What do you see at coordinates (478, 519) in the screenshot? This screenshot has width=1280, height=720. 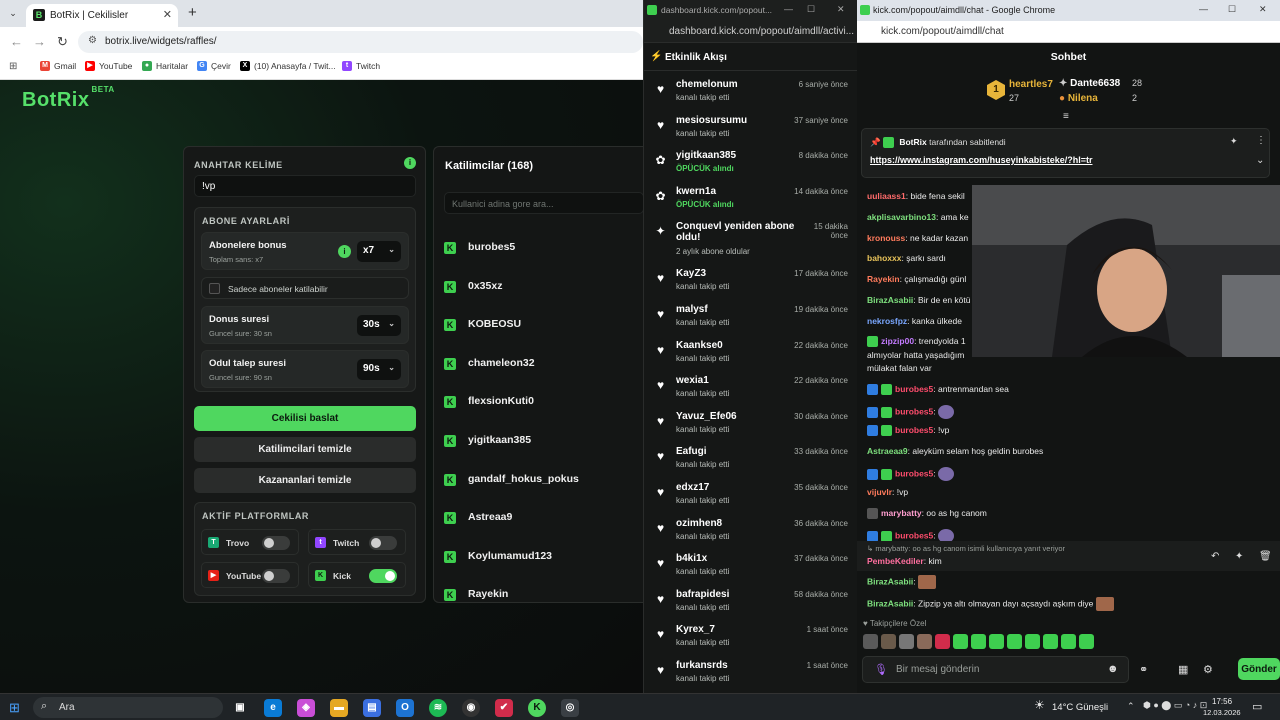 I see `participant-item: K Astreaa9` at bounding box center [478, 519].